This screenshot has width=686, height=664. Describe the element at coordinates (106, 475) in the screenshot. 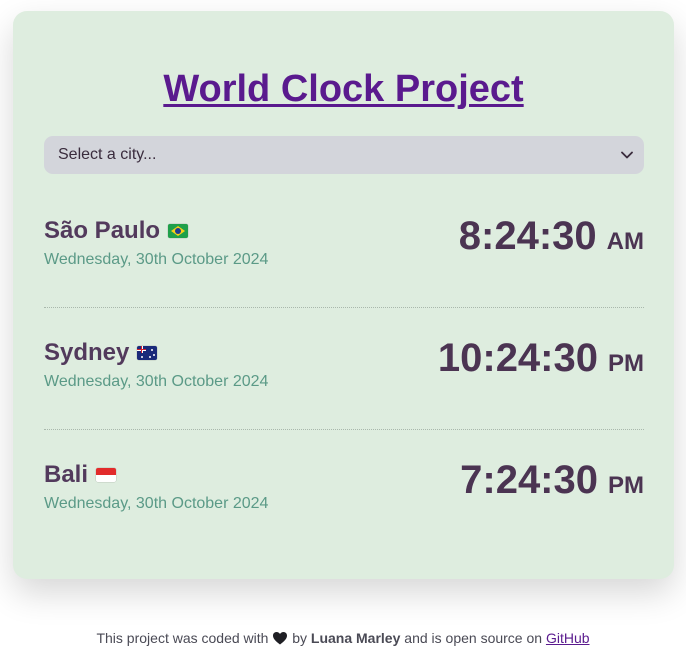

I see `indonesia-flag-icon` at that location.